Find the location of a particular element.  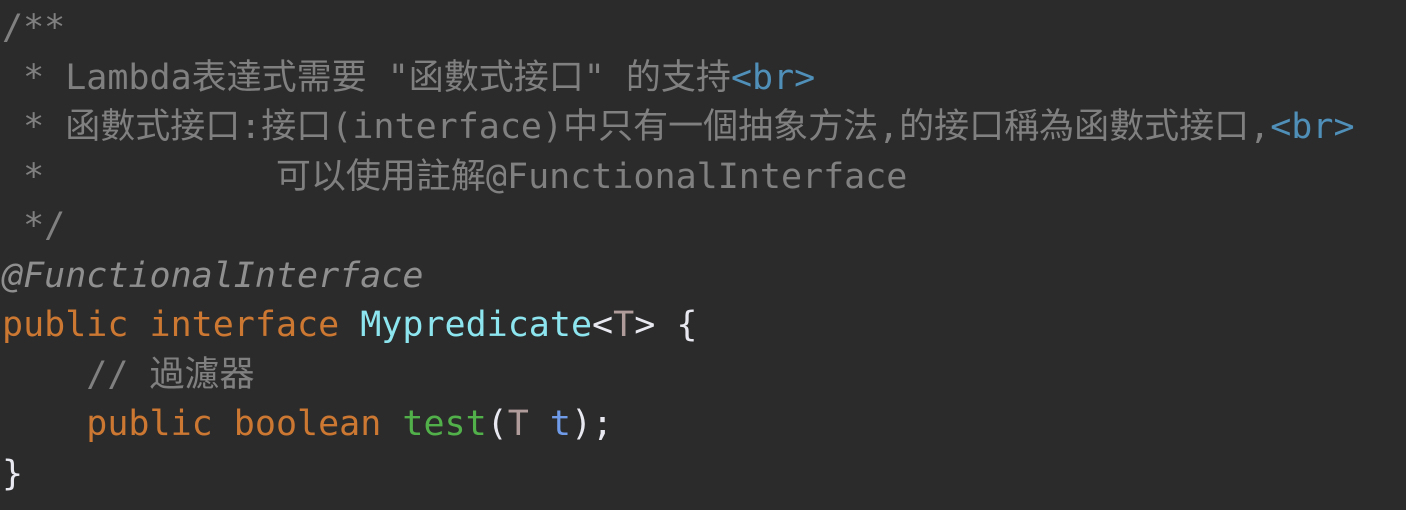

code-line: public interface Mypredicate<T> { is located at coordinates (703, 326).